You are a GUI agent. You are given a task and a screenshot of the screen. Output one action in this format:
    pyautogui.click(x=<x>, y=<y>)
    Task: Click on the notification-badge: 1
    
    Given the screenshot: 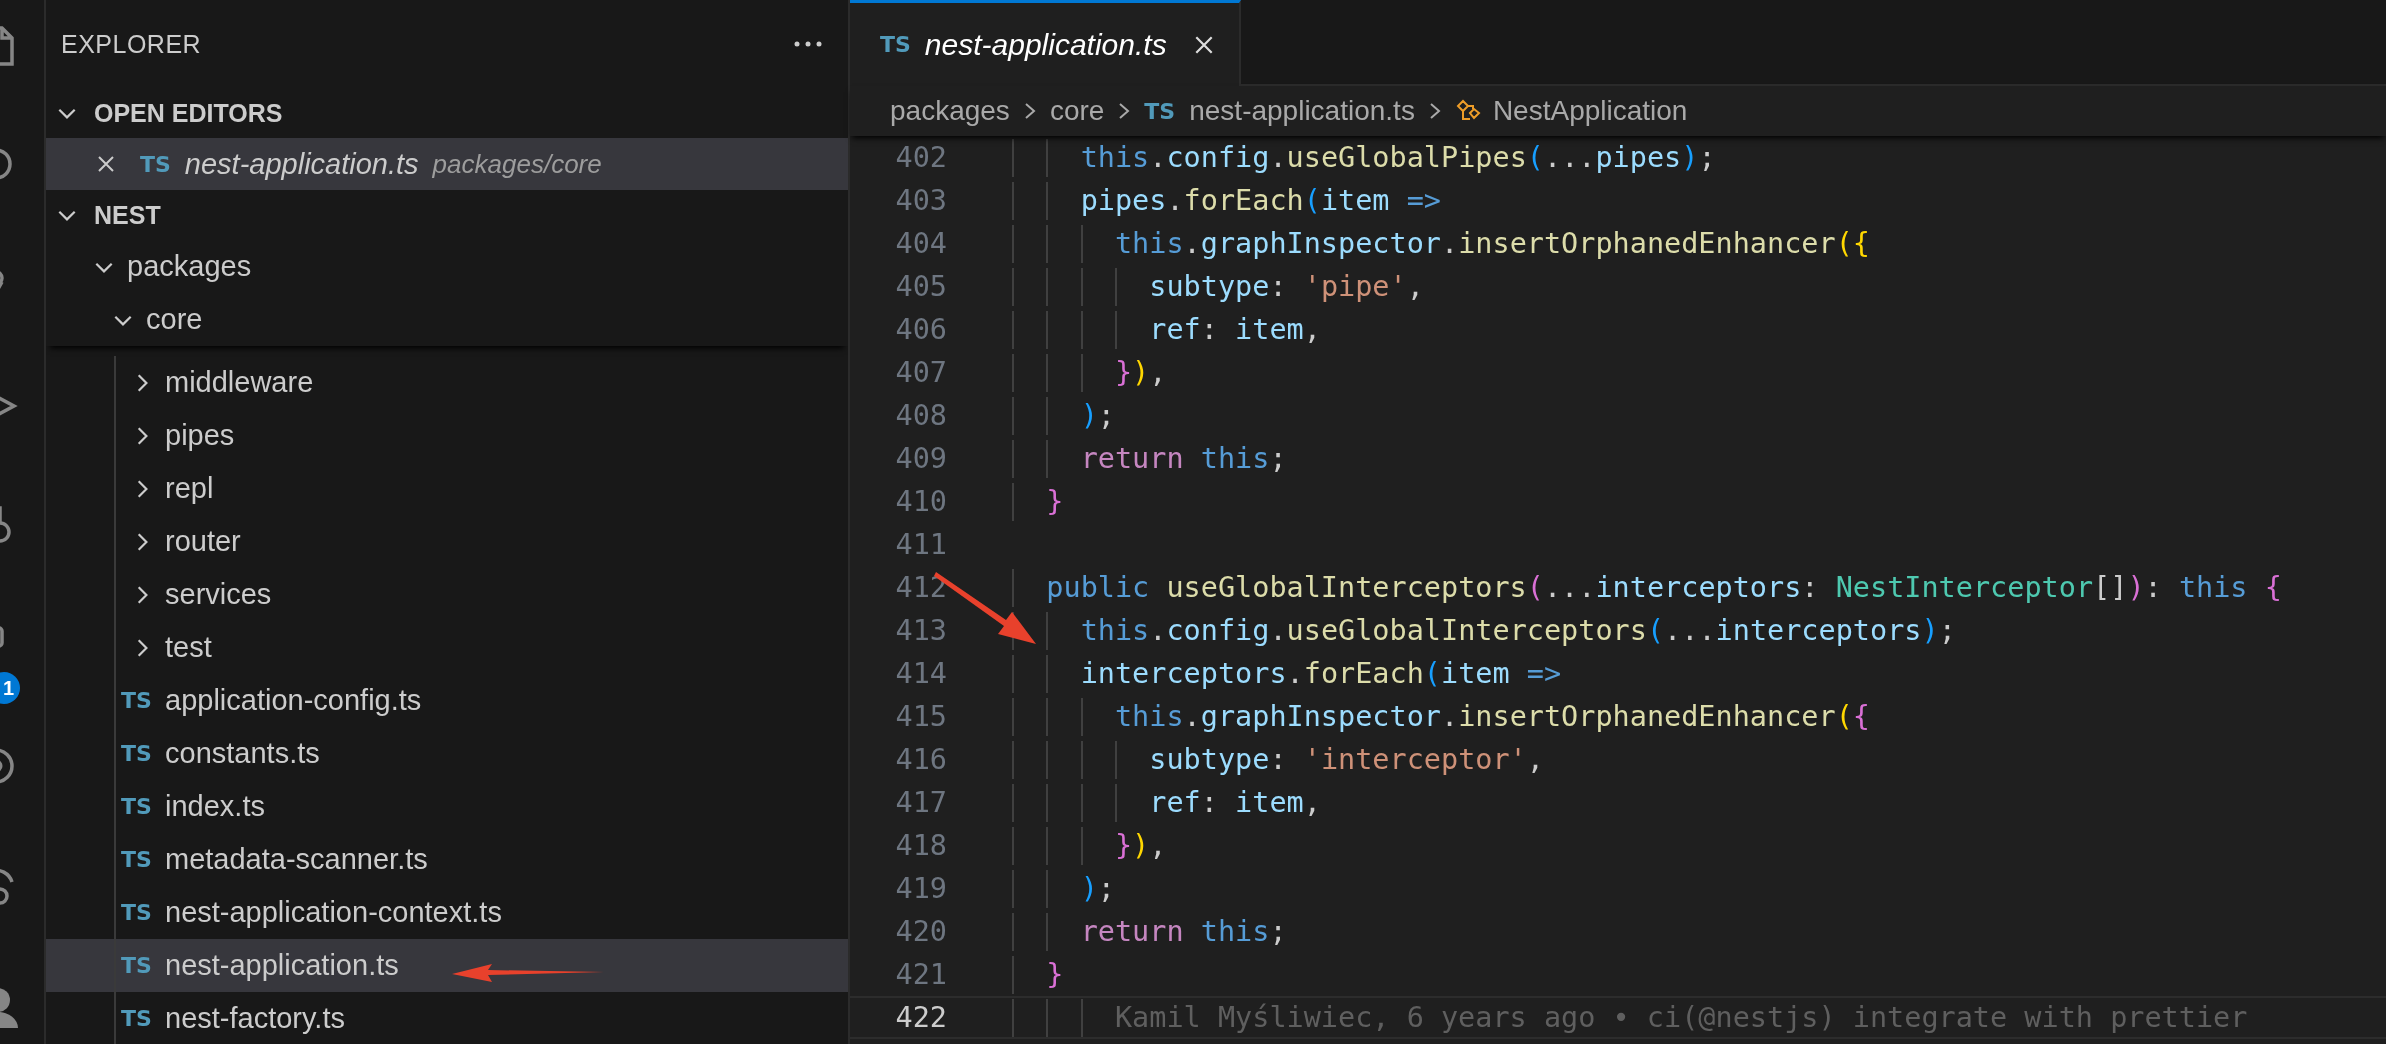 What is the action you would take?
    pyautogui.click(x=10, y=688)
    